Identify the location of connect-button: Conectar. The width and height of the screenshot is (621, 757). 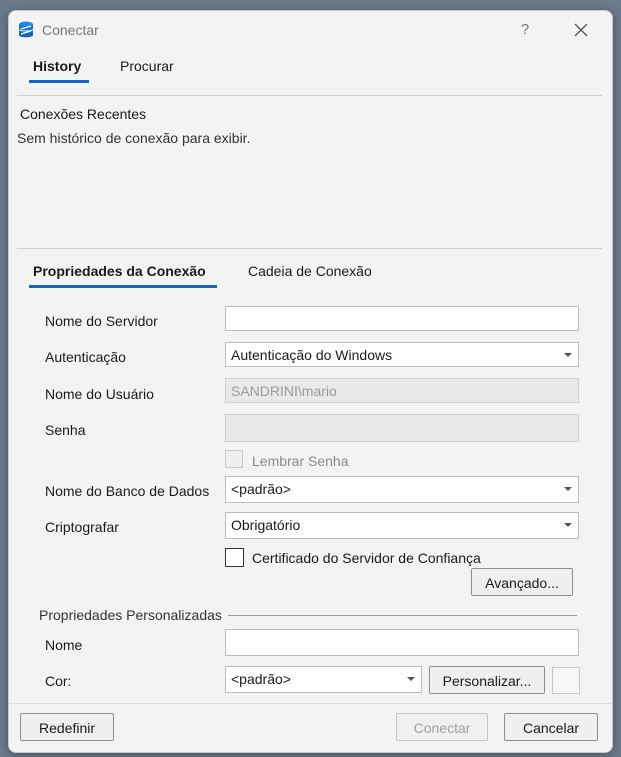
(442, 727).